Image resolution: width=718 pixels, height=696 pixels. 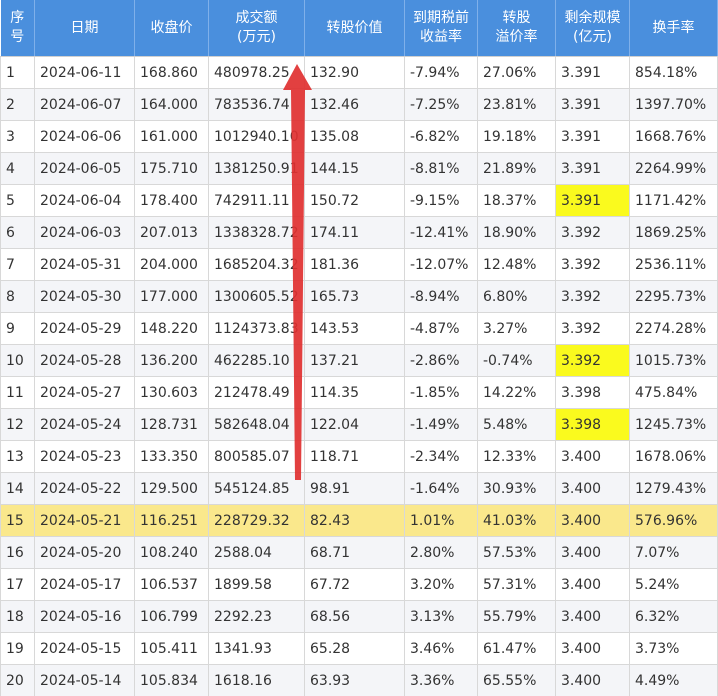 I want to click on cell-conversion-premium: 55.79%, so click(x=516, y=616).